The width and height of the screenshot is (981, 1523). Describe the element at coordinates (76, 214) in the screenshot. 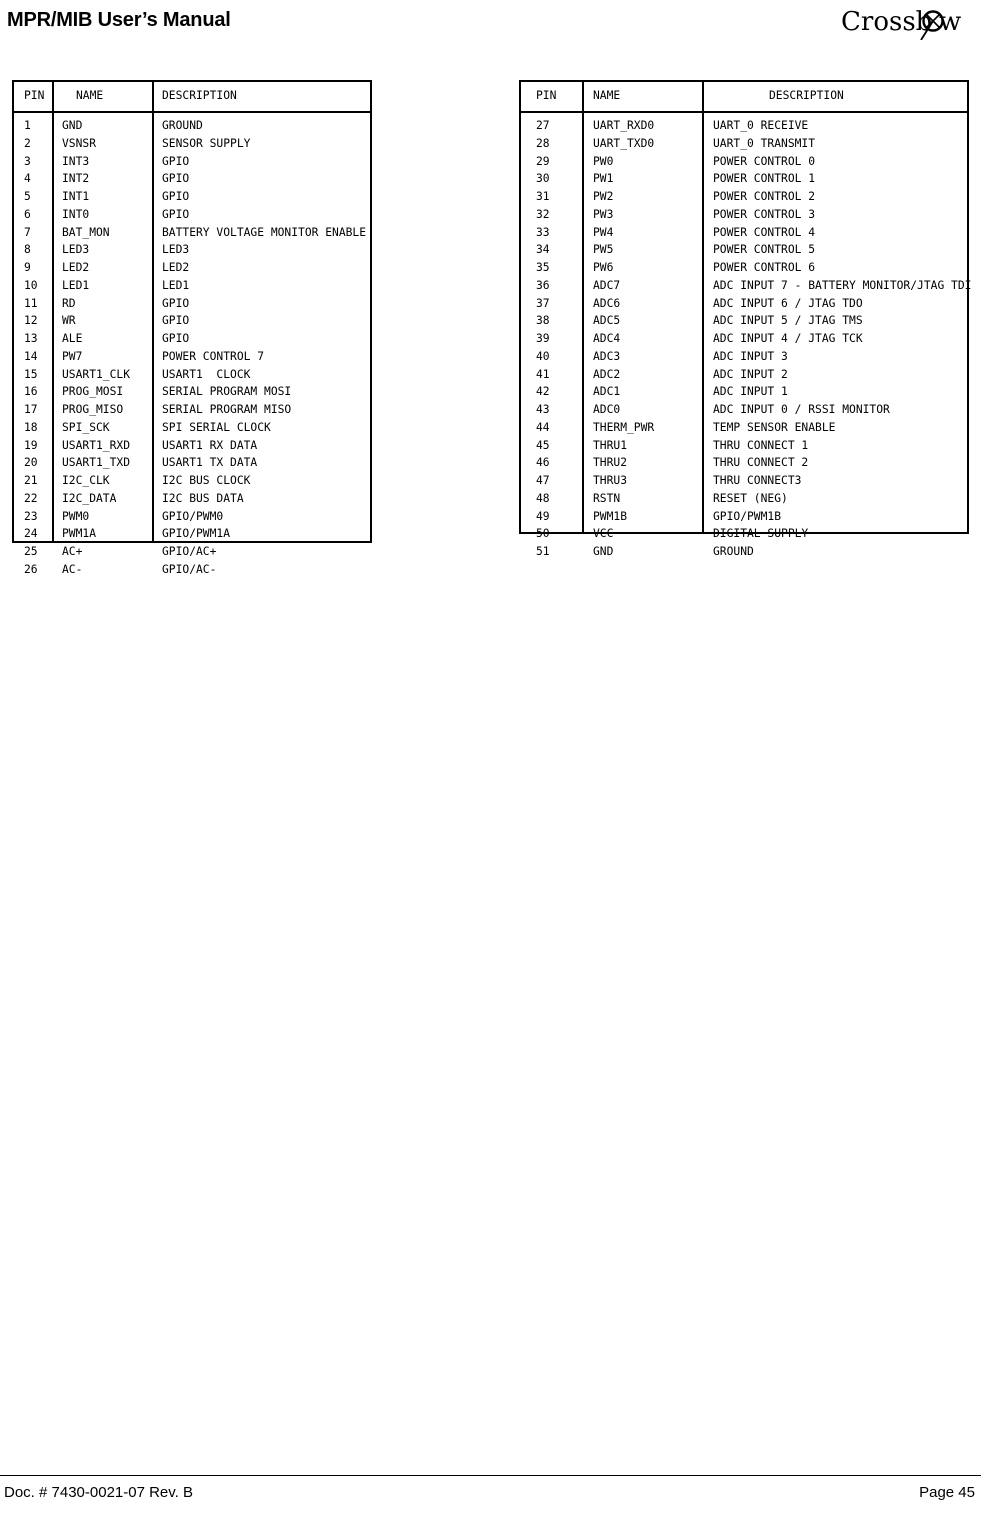

I see `cell-name: INT0` at that location.